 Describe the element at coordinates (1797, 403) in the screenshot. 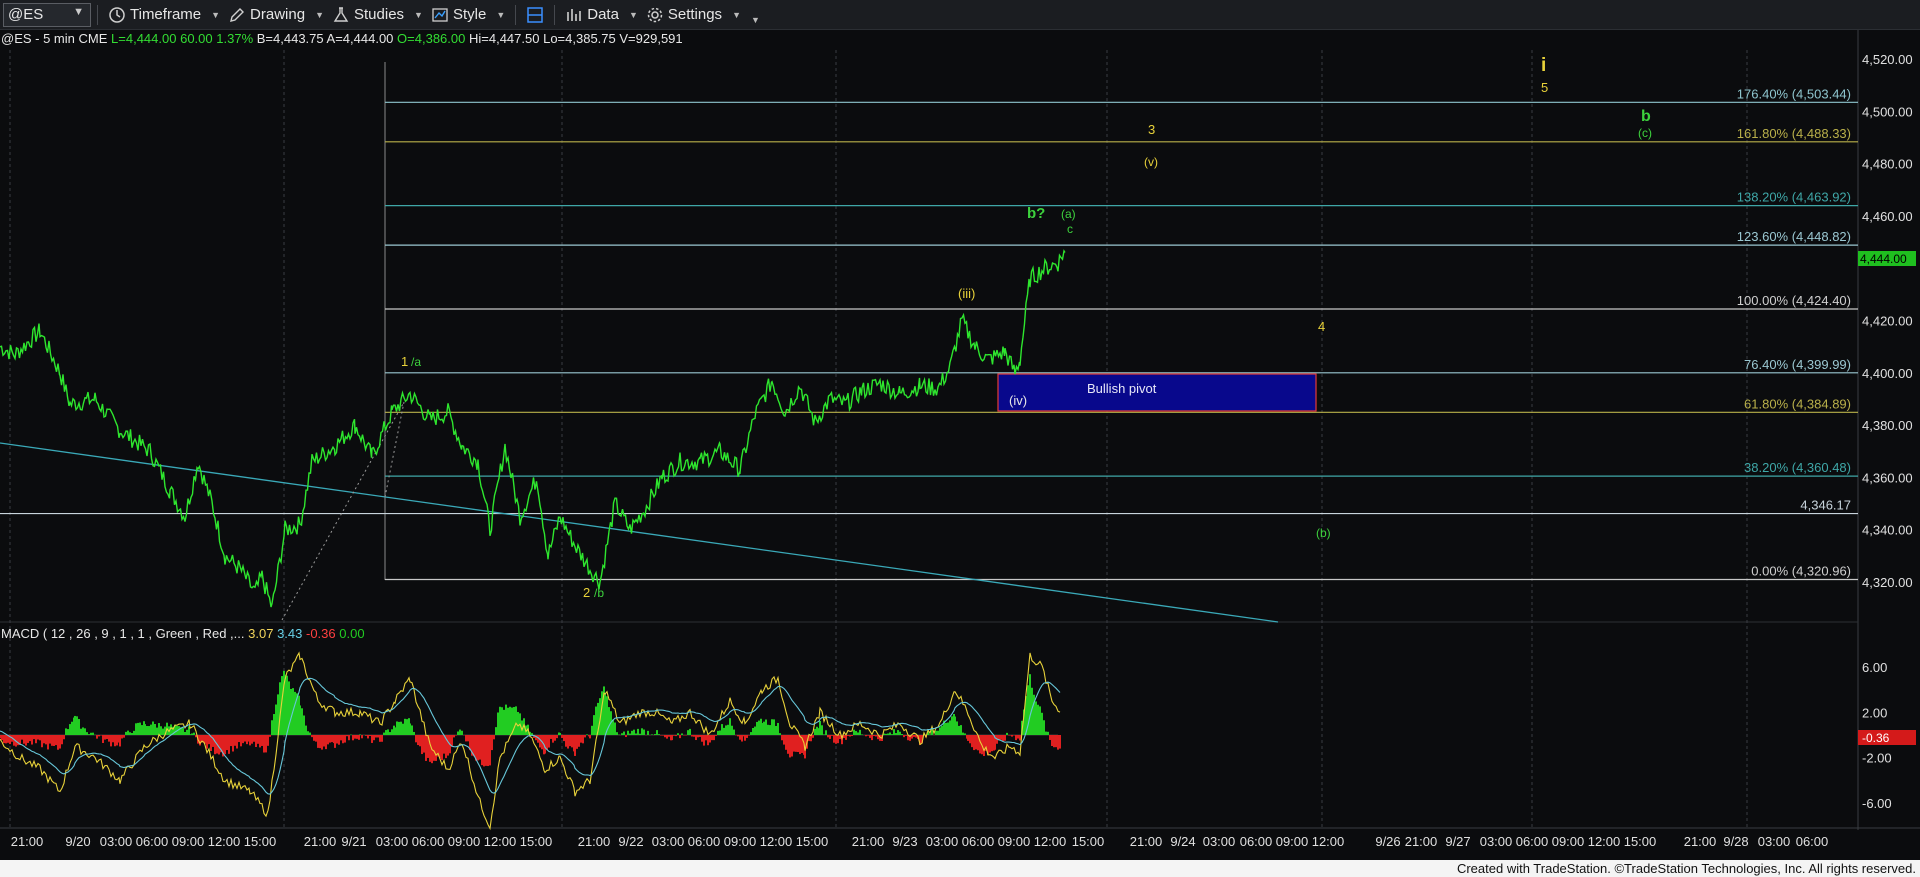

I see `fib-level-label: 61.80% (4,384.89)` at that location.